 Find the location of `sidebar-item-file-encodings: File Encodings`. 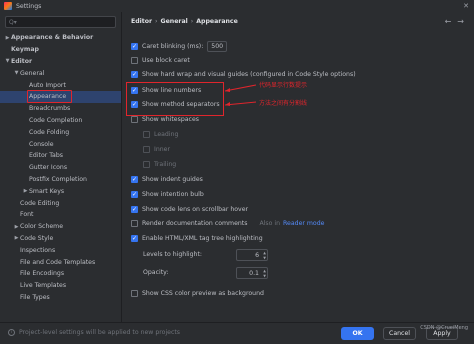

sidebar-item-file-encodings: File Encodings is located at coordinates (60, 274).